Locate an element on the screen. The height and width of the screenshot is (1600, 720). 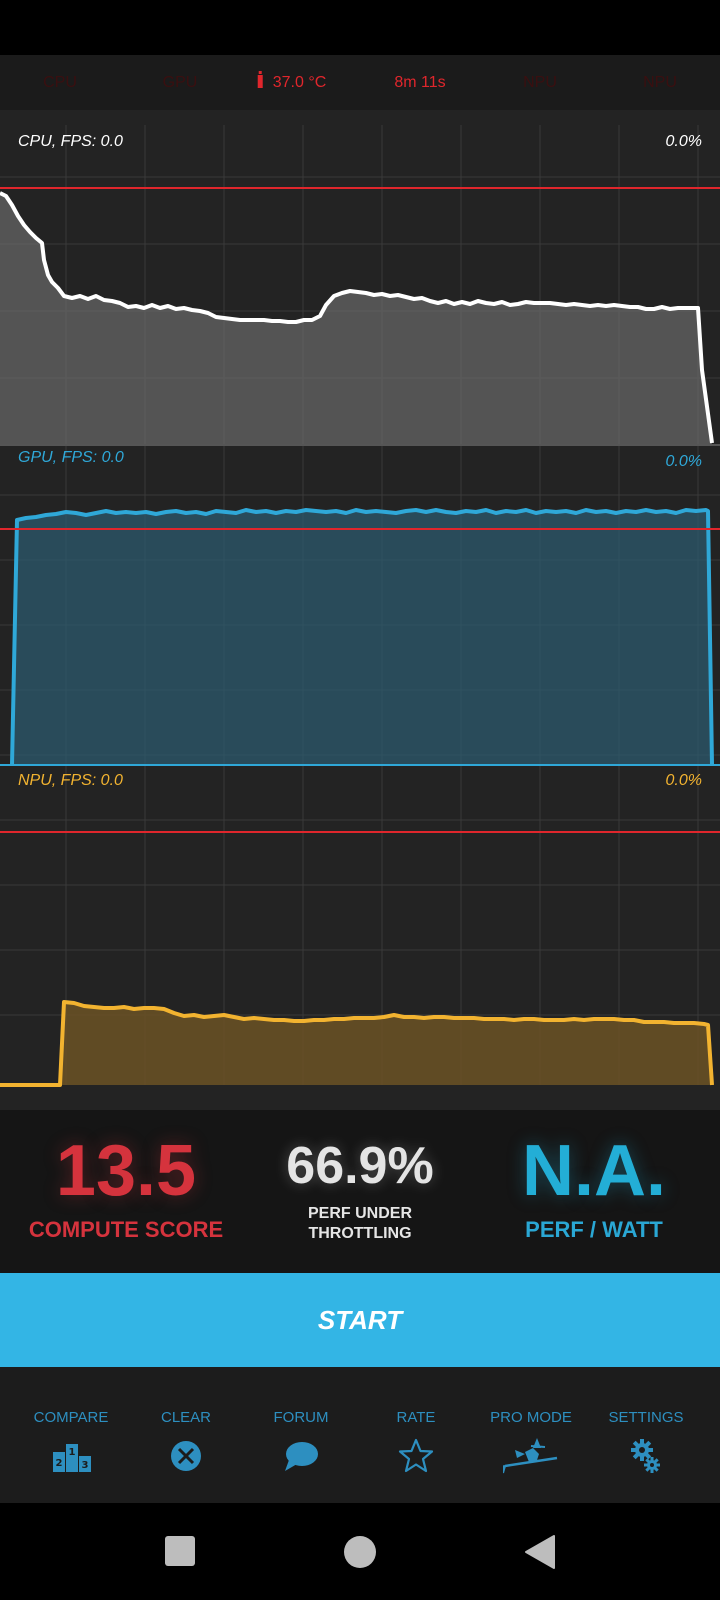
gpu-fps-label: GPU, FPS: 0.0 is located at coordinates (71, 457).